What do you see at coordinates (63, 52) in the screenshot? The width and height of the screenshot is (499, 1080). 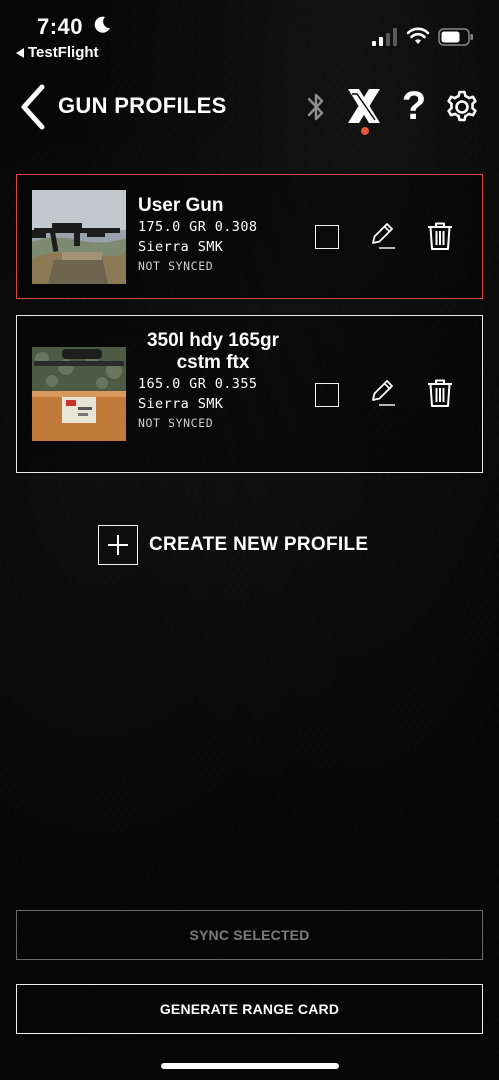 I see `back-app-label: TestFlight` at bounding box center [63, 52].